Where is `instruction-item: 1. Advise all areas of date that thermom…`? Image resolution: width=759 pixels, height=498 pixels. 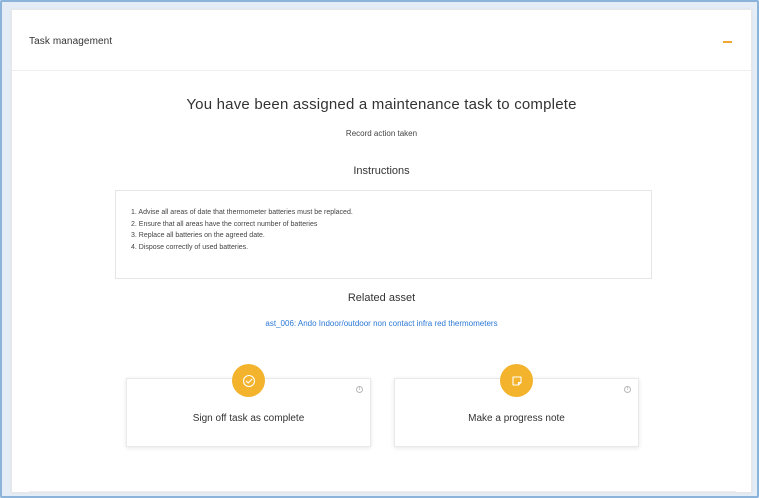 instruction-item: 1. Advise all areas of date that thermom… is located at coordinates (242, 212).